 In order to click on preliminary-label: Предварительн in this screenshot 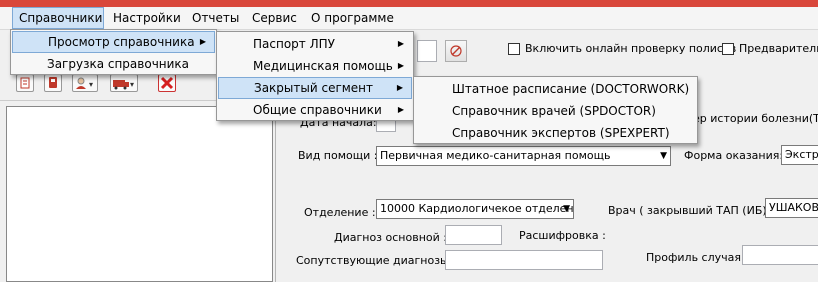, I will do `click(778, 48)`.